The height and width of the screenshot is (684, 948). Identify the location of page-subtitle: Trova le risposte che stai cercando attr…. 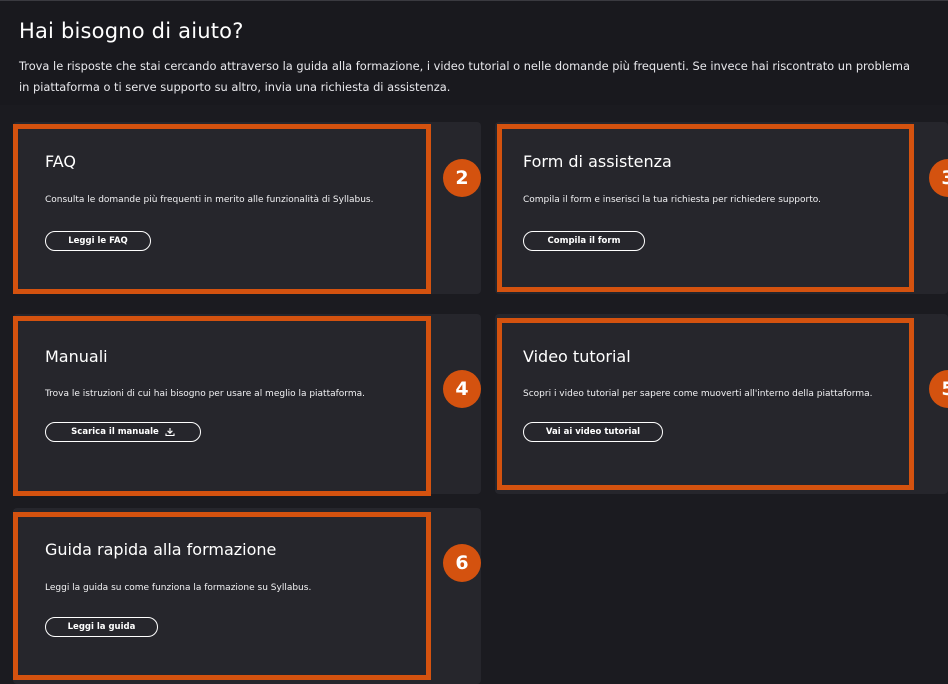
(464, 76).